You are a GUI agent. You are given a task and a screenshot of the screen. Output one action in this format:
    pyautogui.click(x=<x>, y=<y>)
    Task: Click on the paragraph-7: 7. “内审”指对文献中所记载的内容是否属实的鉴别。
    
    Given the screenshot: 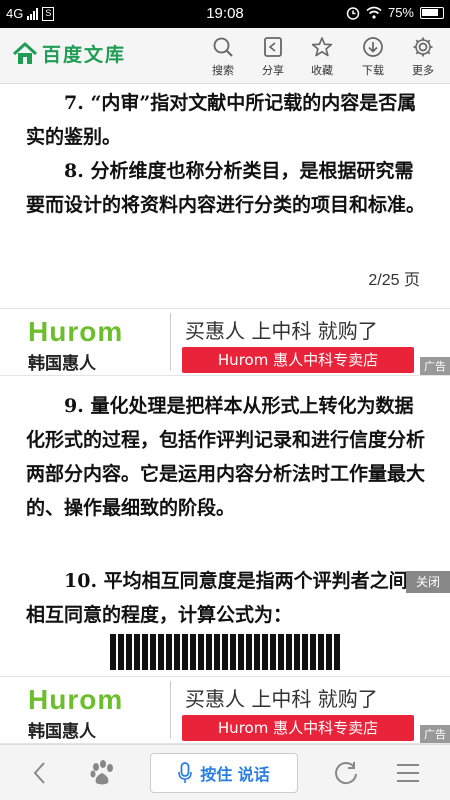 What is the action you would take?
    pyautogui.click(x=221, y=120)
    